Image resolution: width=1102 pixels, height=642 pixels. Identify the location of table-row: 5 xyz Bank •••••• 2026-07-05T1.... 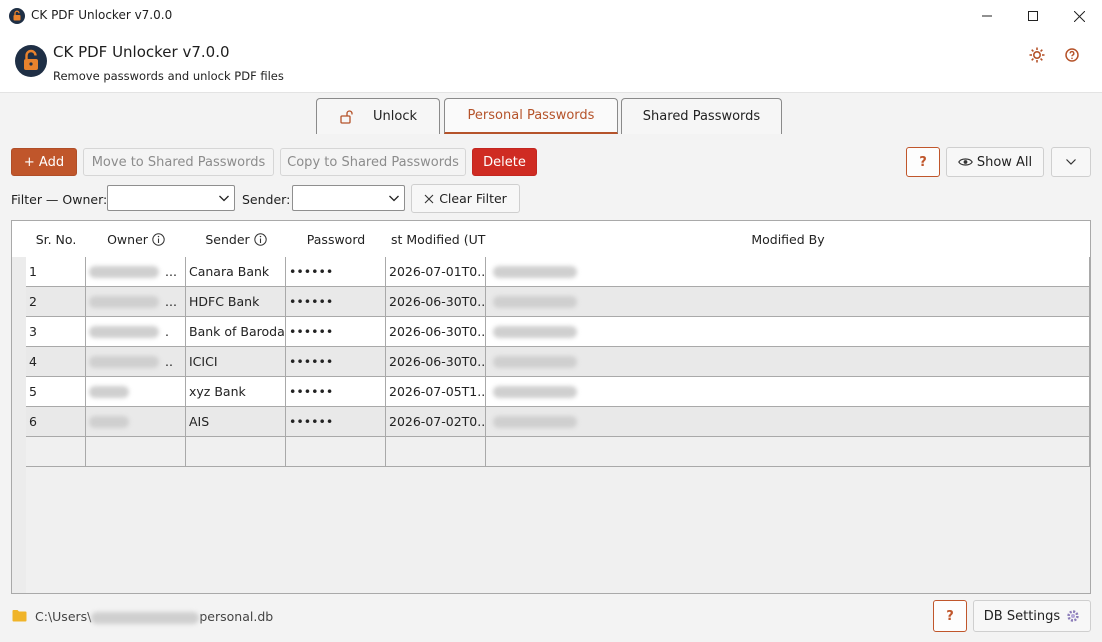
(558, 392).